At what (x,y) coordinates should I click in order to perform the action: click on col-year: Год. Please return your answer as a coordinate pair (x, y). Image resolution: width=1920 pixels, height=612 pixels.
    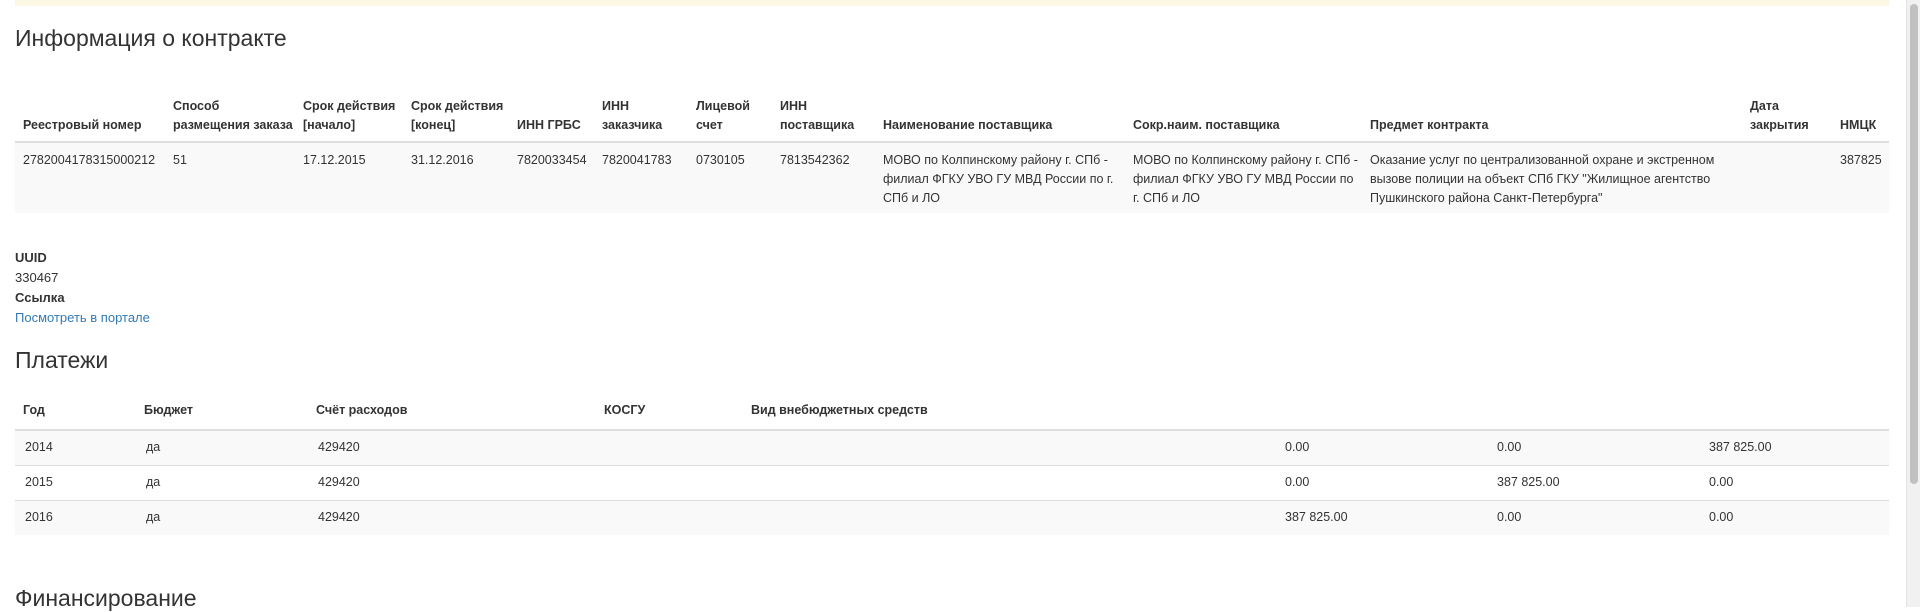
    Looking at the image, I should click on (34, 410).